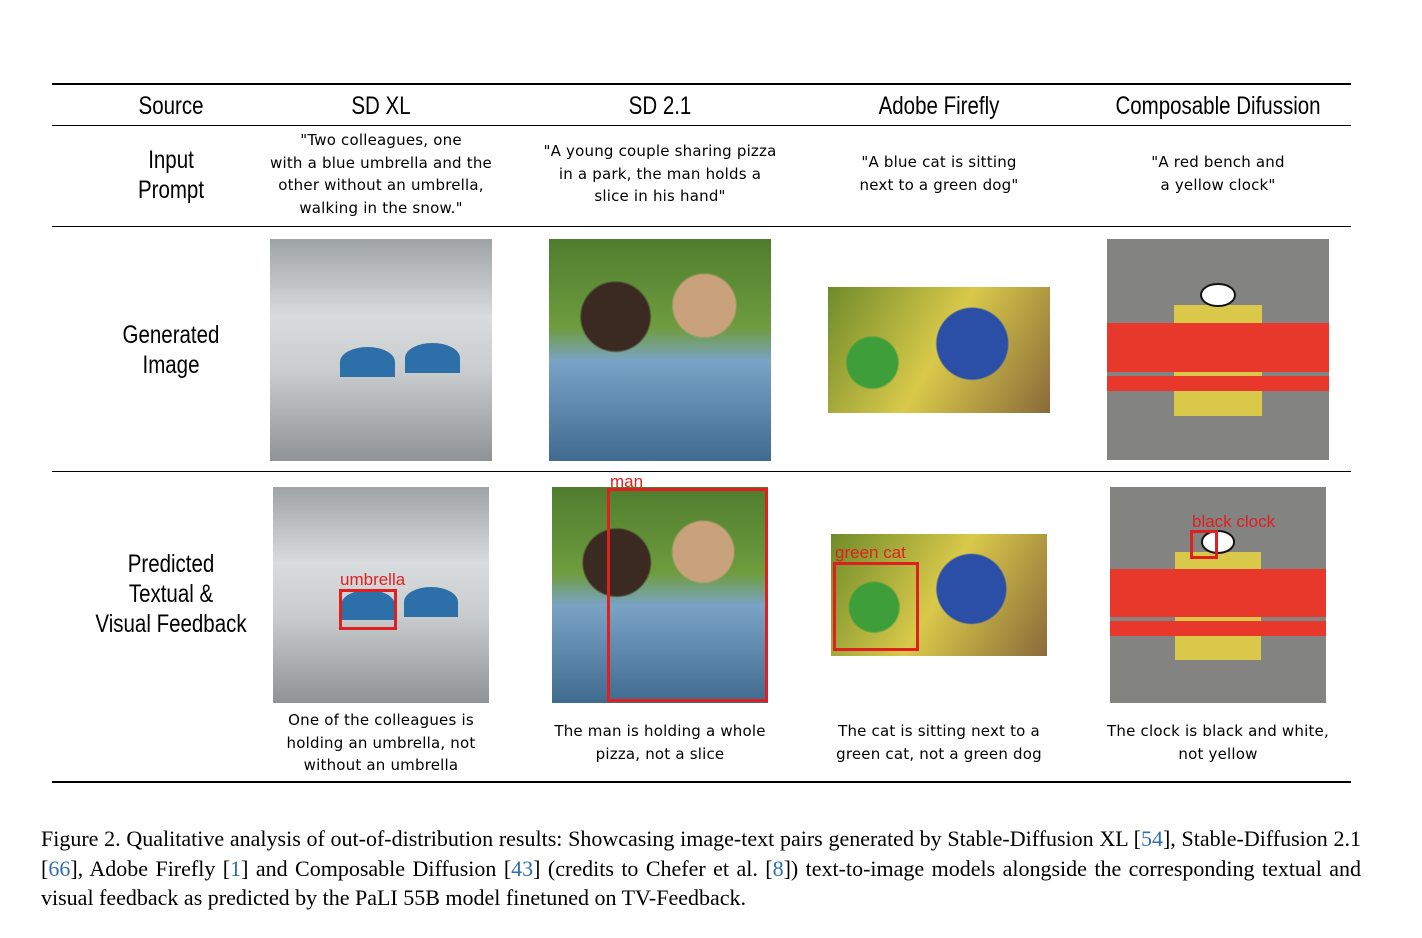 The width and height of the screenshot is (1422, 938). What do you see at coordinates (381, 765) in the screenshot?
I see `feedback-line: without an umbrella` at bounding box center [381, 765].